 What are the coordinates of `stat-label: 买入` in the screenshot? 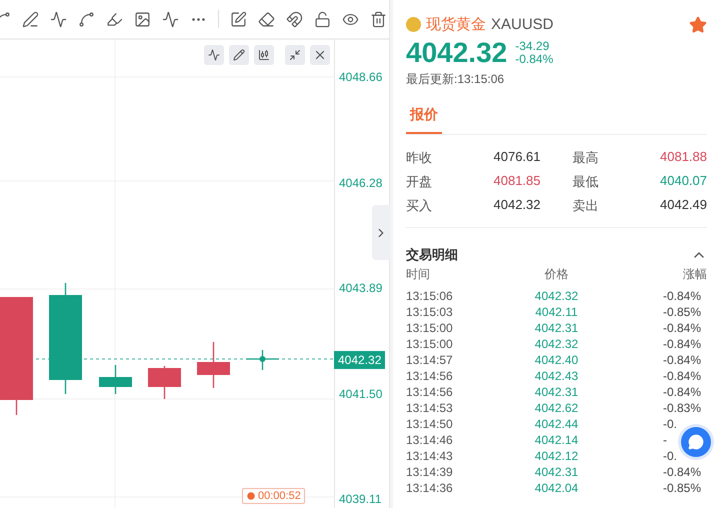 It's located at (419, 206).